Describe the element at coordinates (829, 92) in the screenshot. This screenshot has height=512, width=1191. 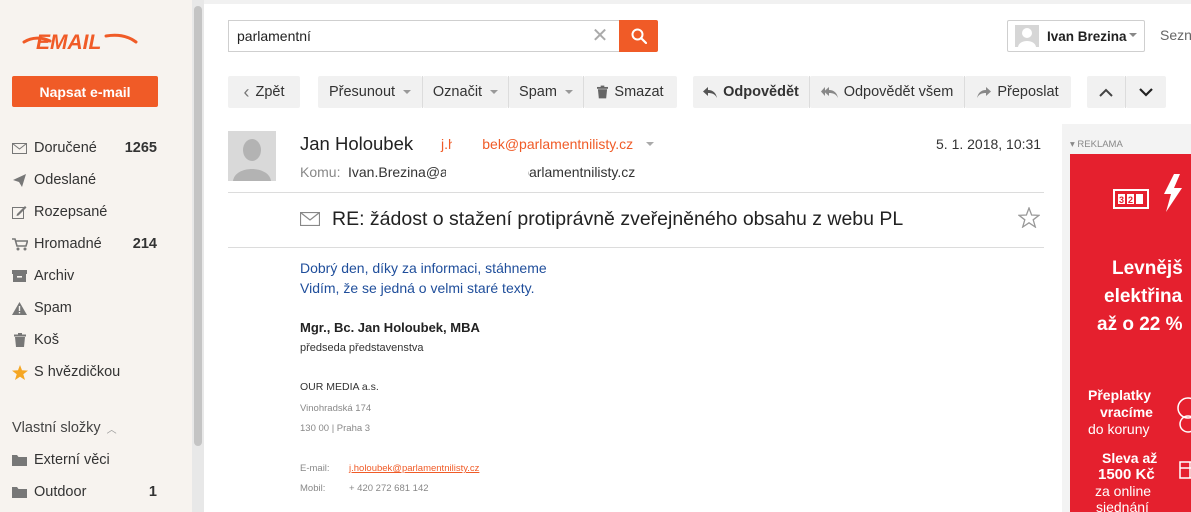
I see `reply-all-icon` at that location.